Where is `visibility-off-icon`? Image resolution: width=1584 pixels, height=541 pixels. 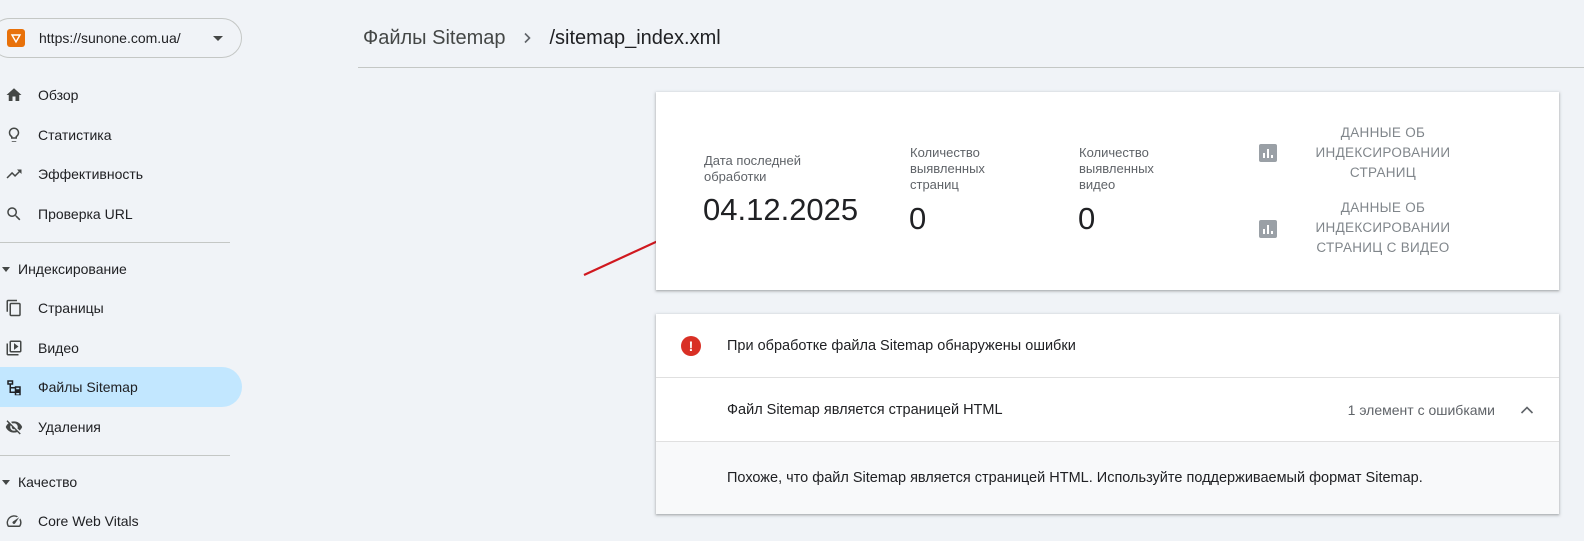
visibility-off-icon is located at coordinates (14, 427).